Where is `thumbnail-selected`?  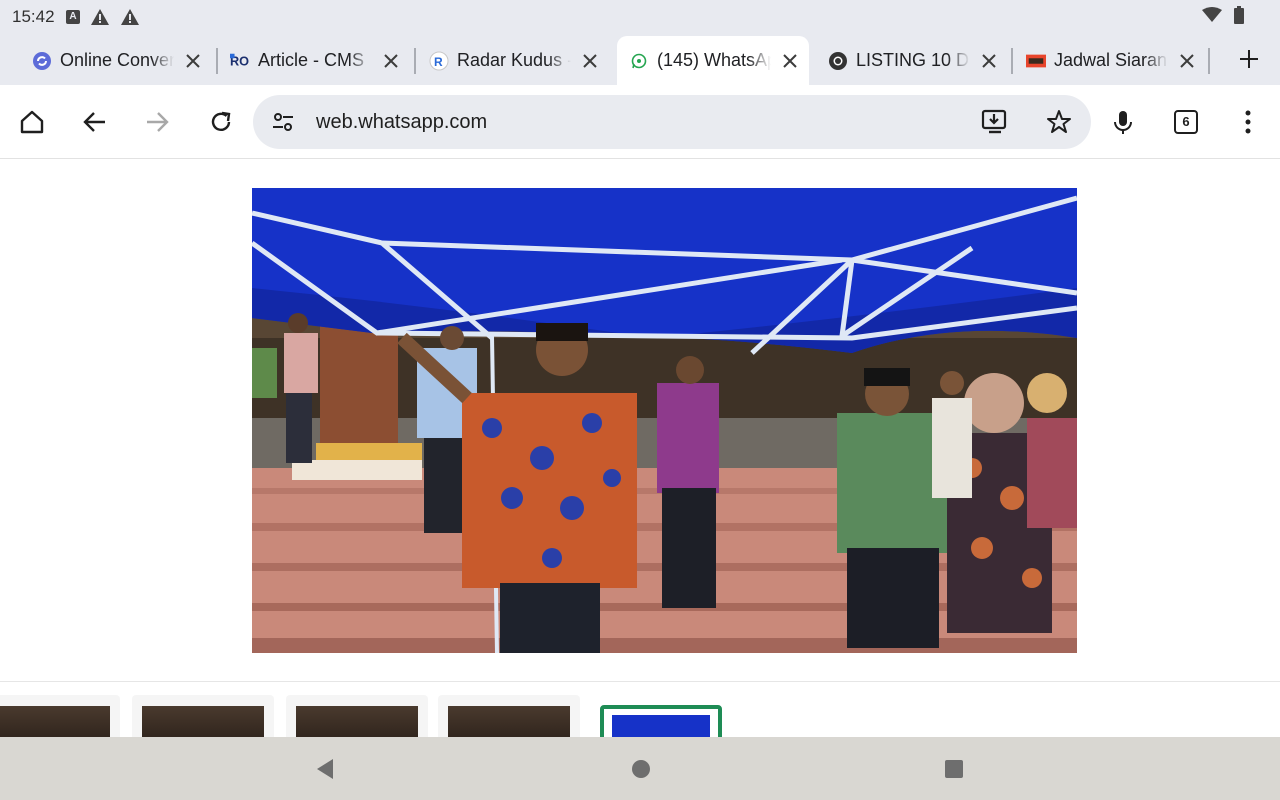
thumbnail-selected is located at coordinates (661, 721).